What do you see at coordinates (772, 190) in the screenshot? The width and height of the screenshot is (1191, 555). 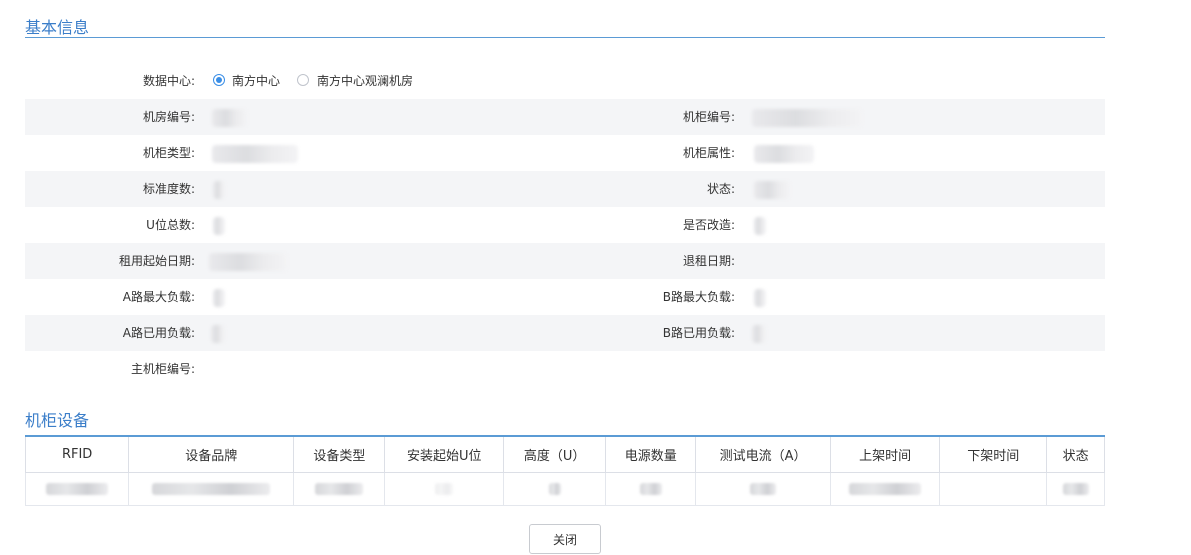 I see `status-value-redacted` at bounding box center [772, 190].